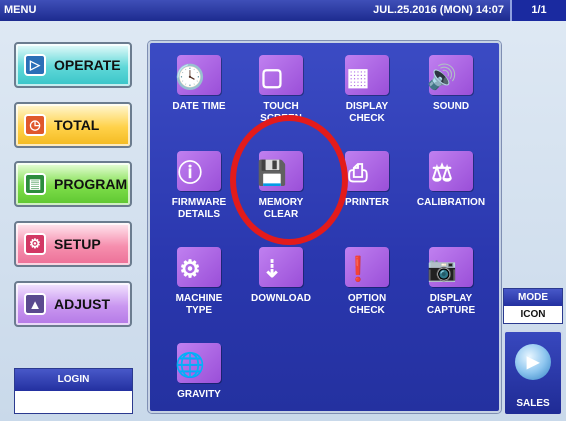 The width and height of the screenshot is (566, 421). Describe the element at coordinates (450, 267) in the screenshot. I see `camera-icon: 📷` at that location.